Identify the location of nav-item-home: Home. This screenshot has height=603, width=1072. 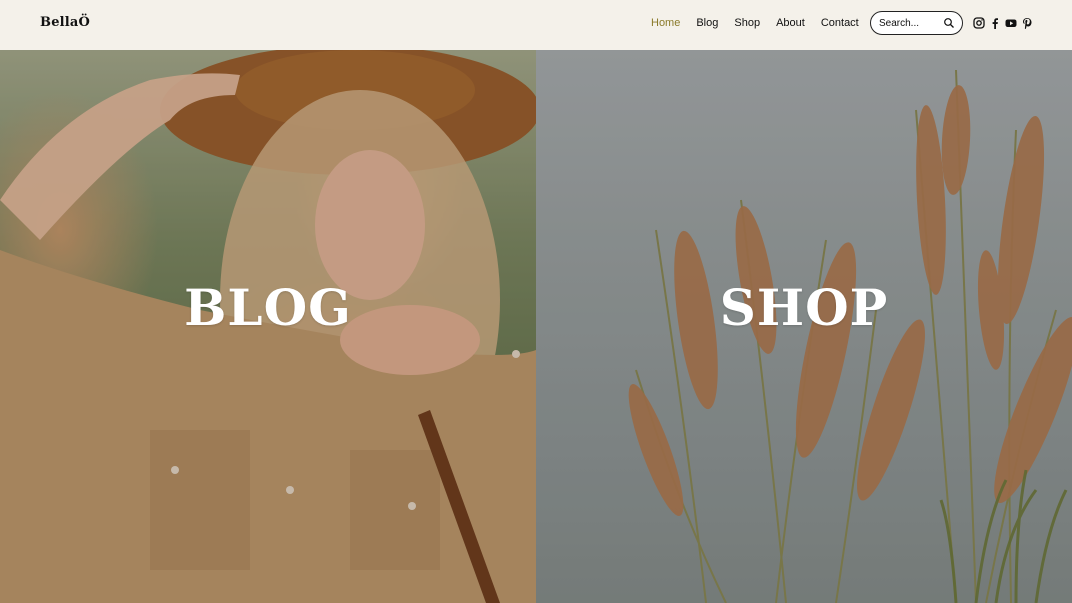
(665, 23).